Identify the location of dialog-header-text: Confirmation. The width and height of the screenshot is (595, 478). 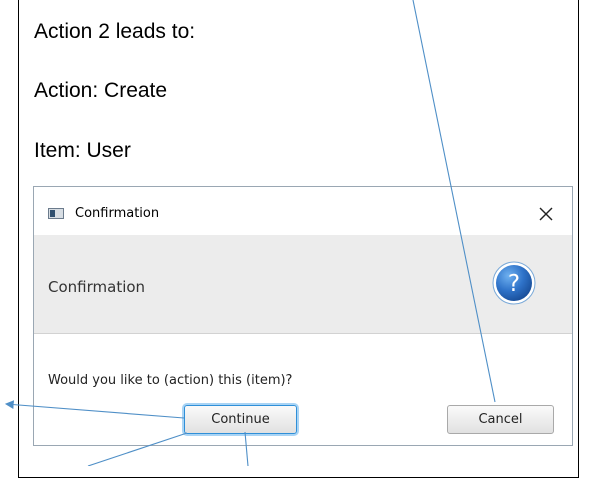
(97, 287).